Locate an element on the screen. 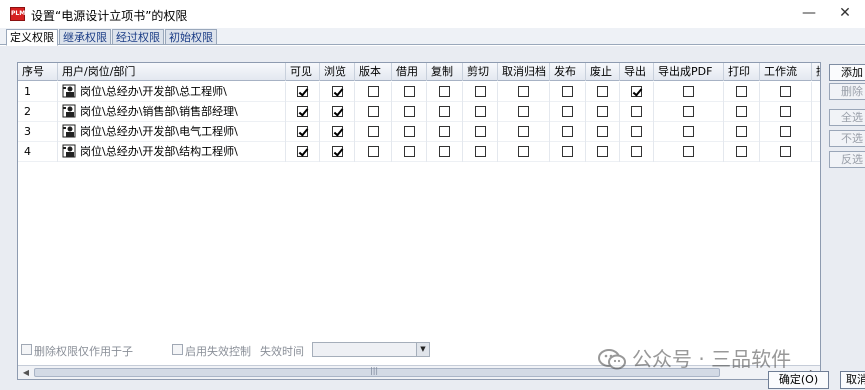 Image resolution: width=865 pixels, height=390 pixels. col-browse: 浏览 is located at coordinates (337, 72).